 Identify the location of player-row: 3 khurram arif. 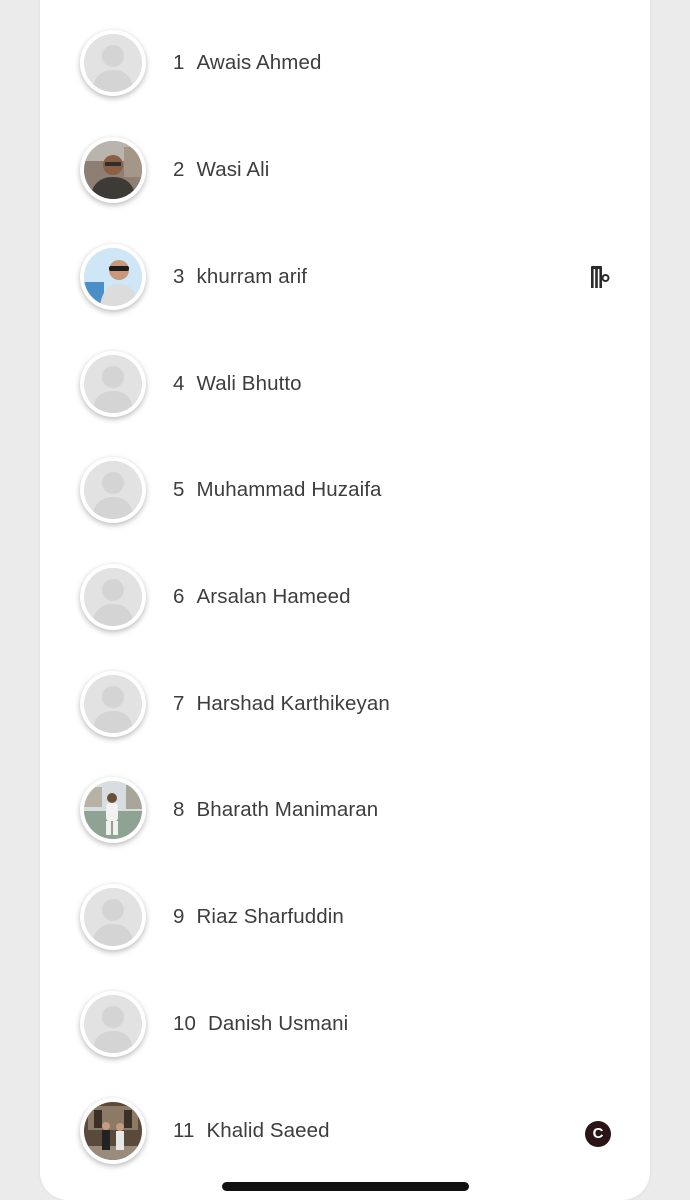
(345, 277).